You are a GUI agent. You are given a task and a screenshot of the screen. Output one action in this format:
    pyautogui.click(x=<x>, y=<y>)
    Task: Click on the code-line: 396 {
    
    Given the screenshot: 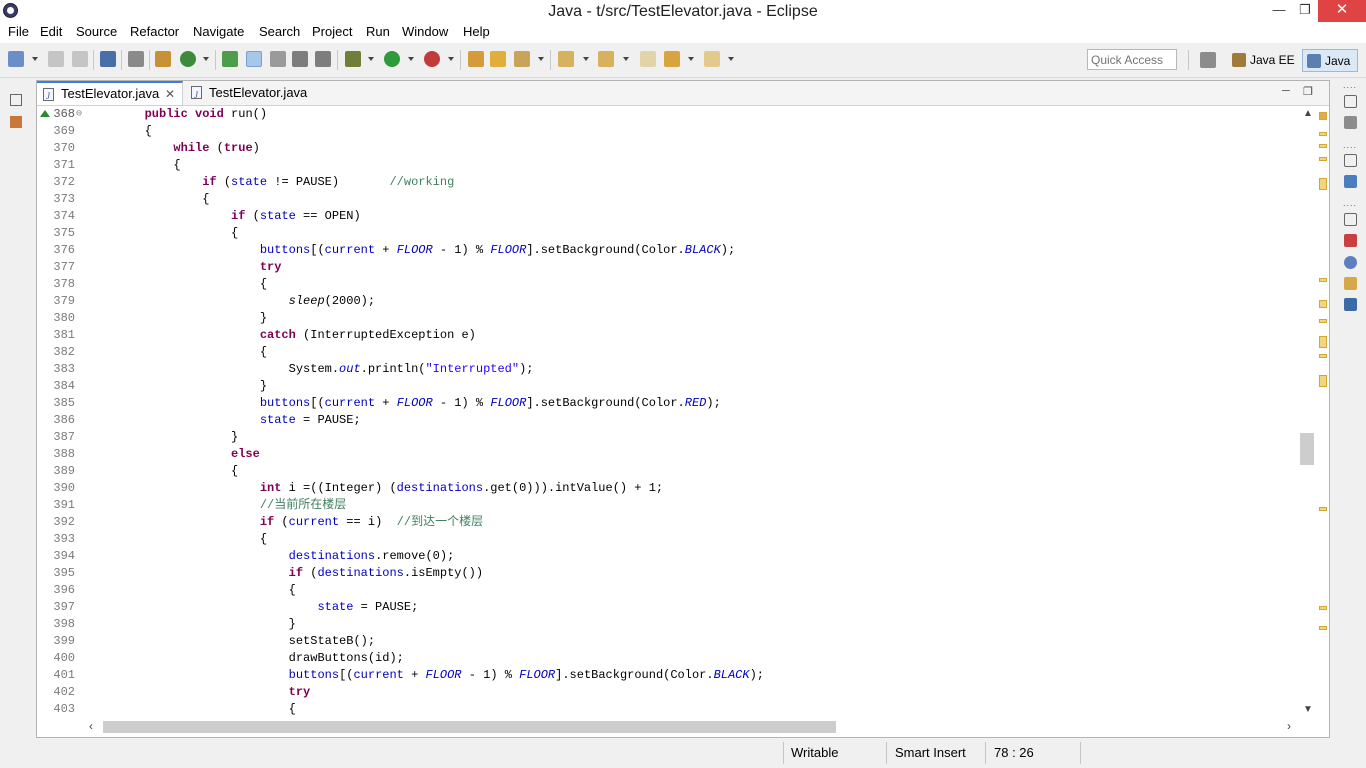 What is the action you would take?
    pyautogui.click(x=668, y=590)
    